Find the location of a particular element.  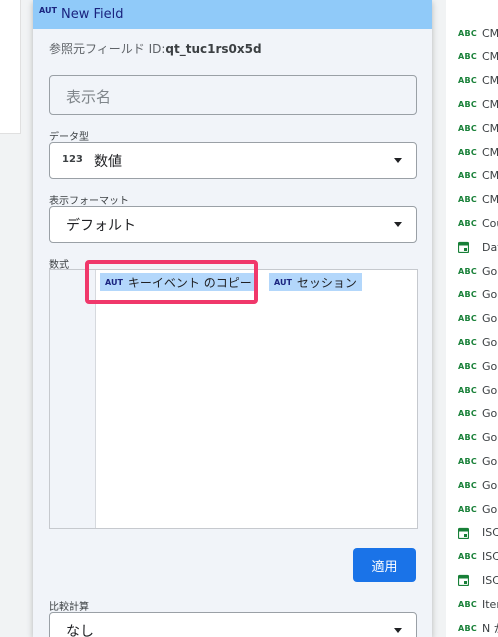

panel-header: AUT New Field is located at coordinates (232, 14).